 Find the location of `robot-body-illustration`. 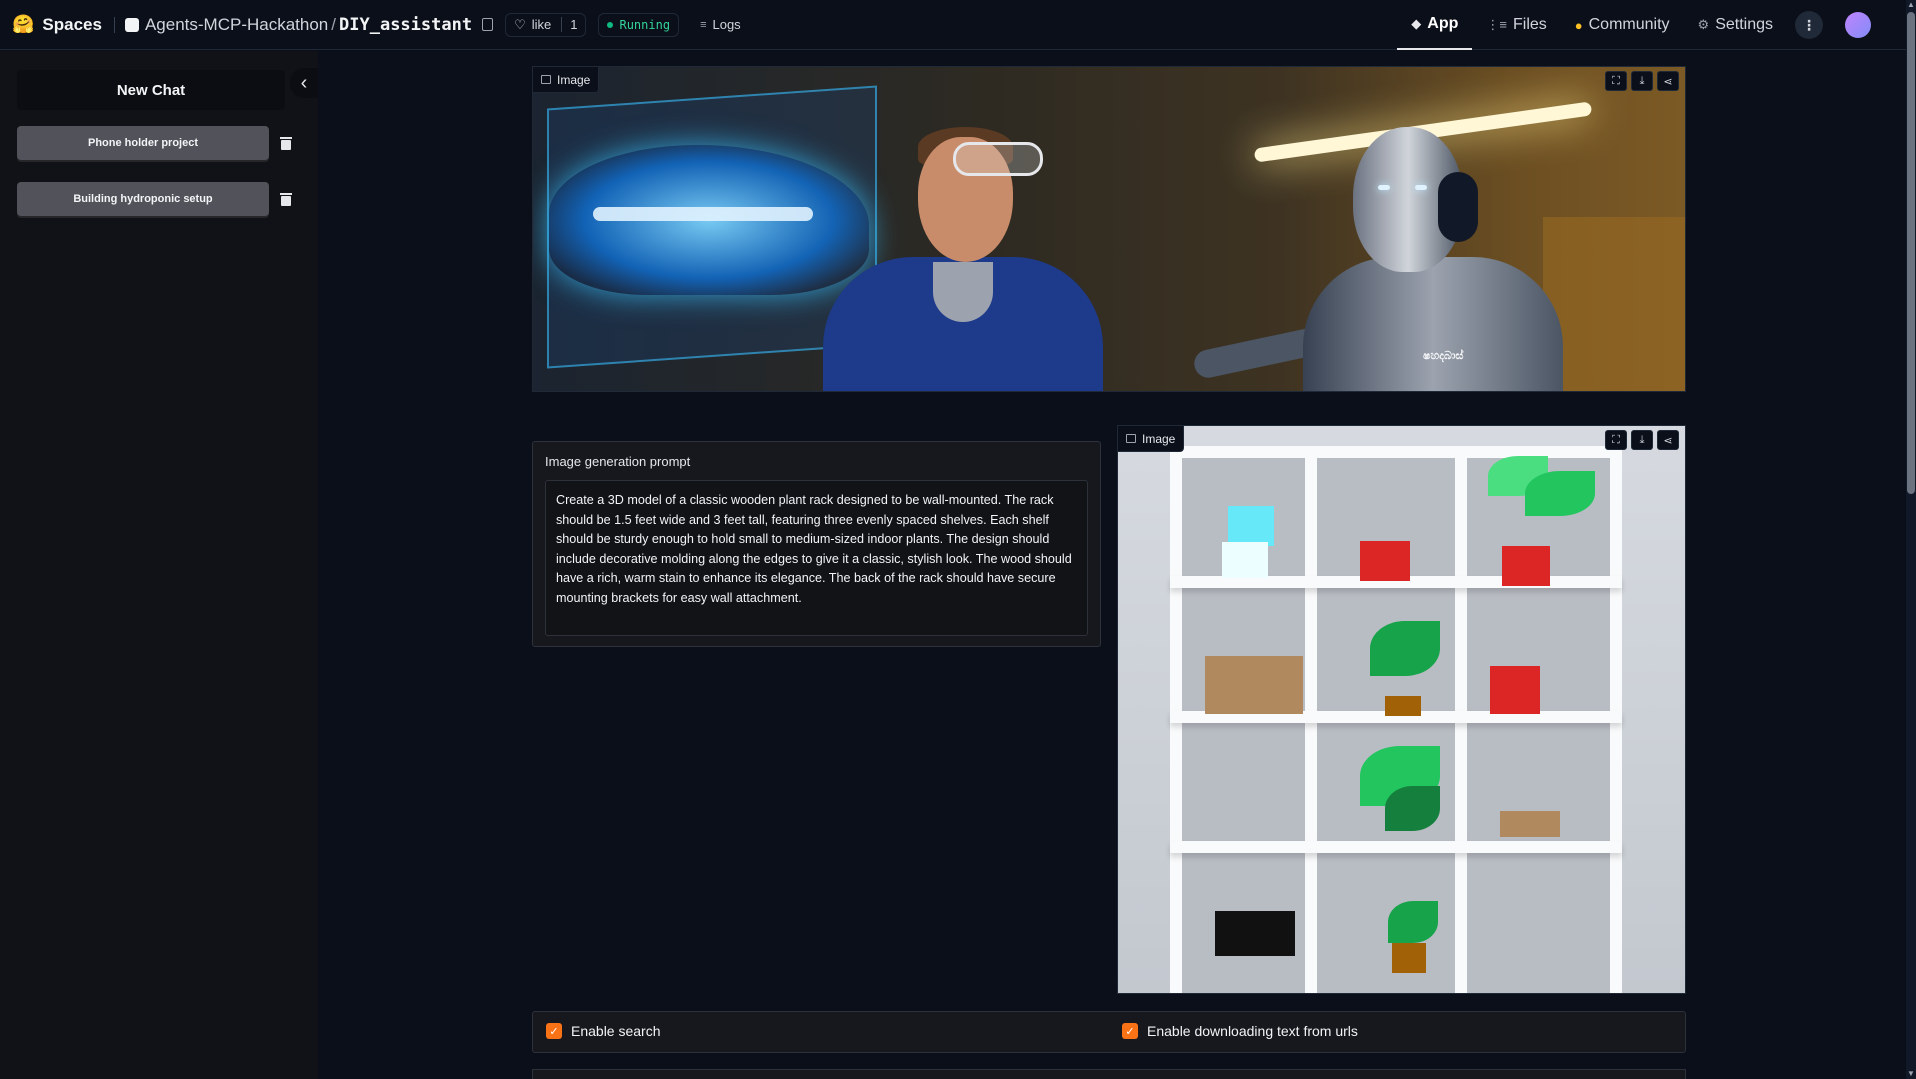

robot-body-illustration is located at coordinates (1433, 324).